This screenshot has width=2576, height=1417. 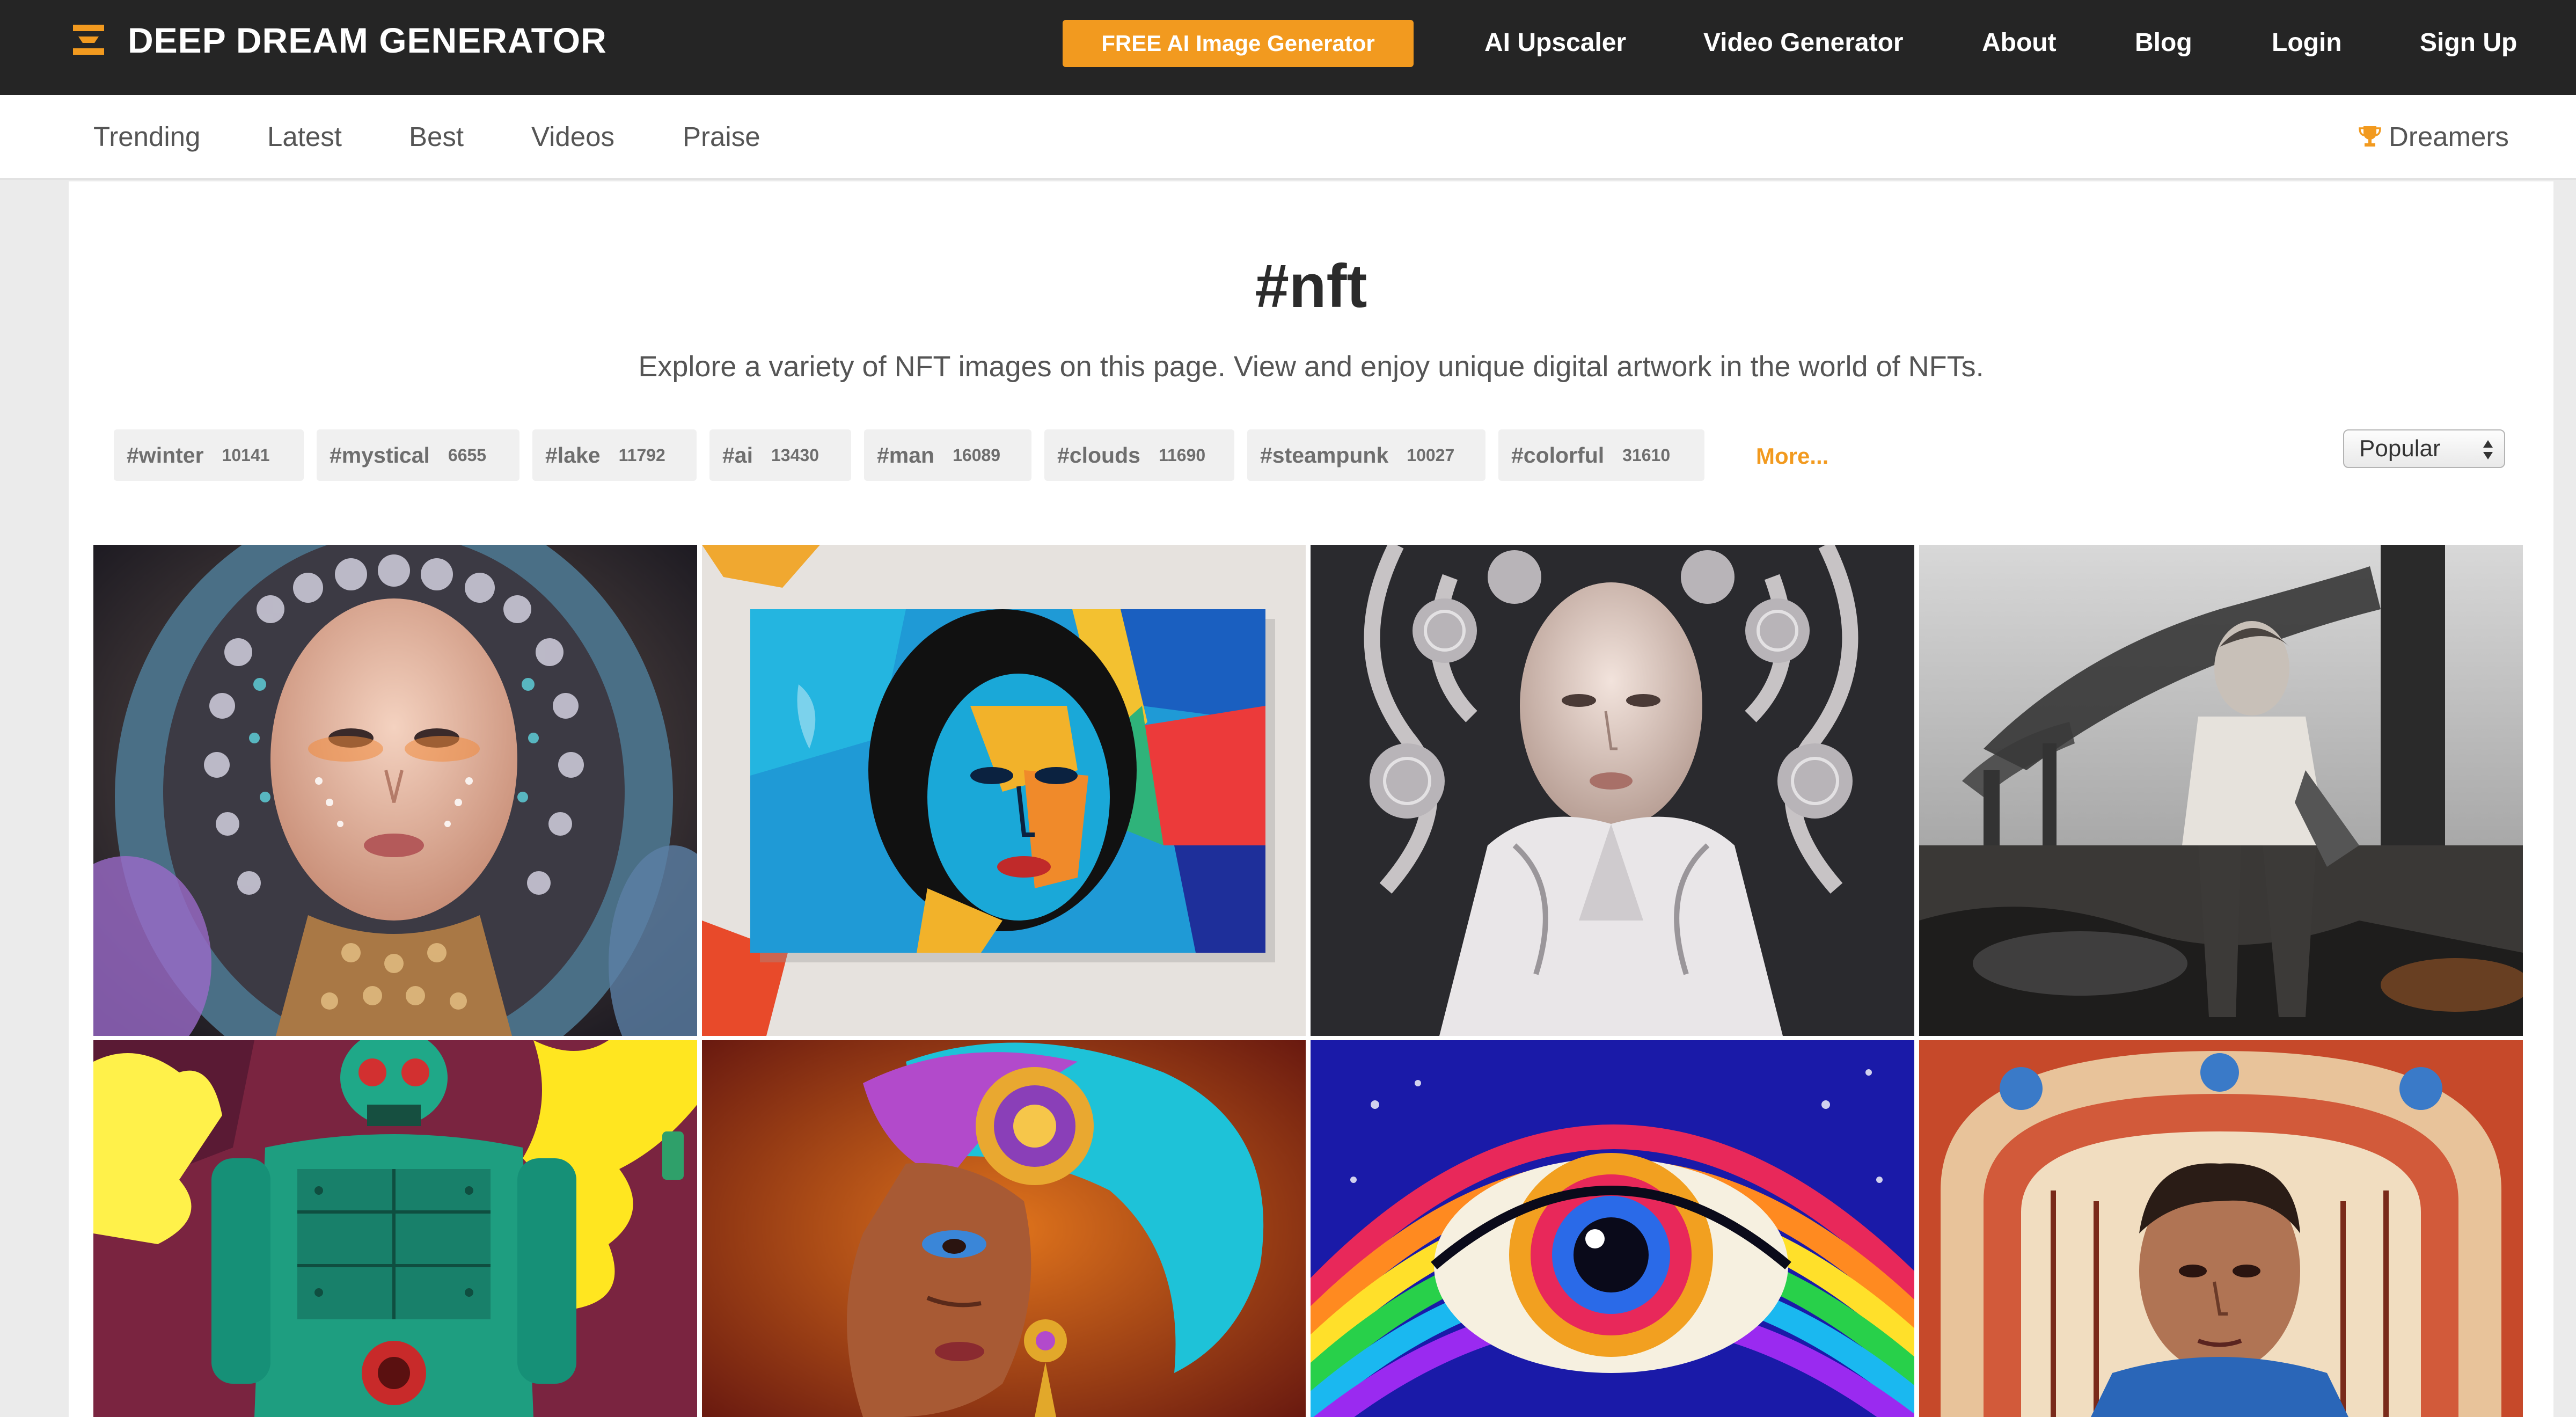 I want to click on tag-count: 13430, so click(x=795, y=455).